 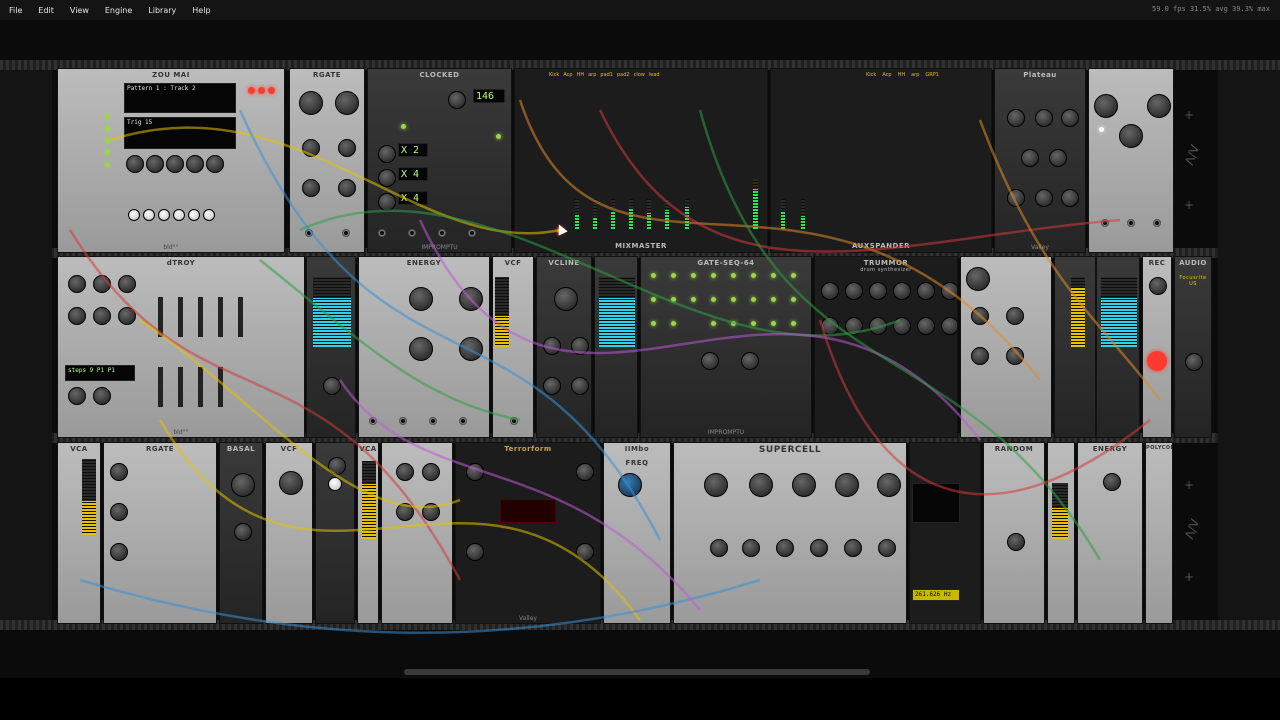 I want to click on random-knob, so click(x=1016, y=542).